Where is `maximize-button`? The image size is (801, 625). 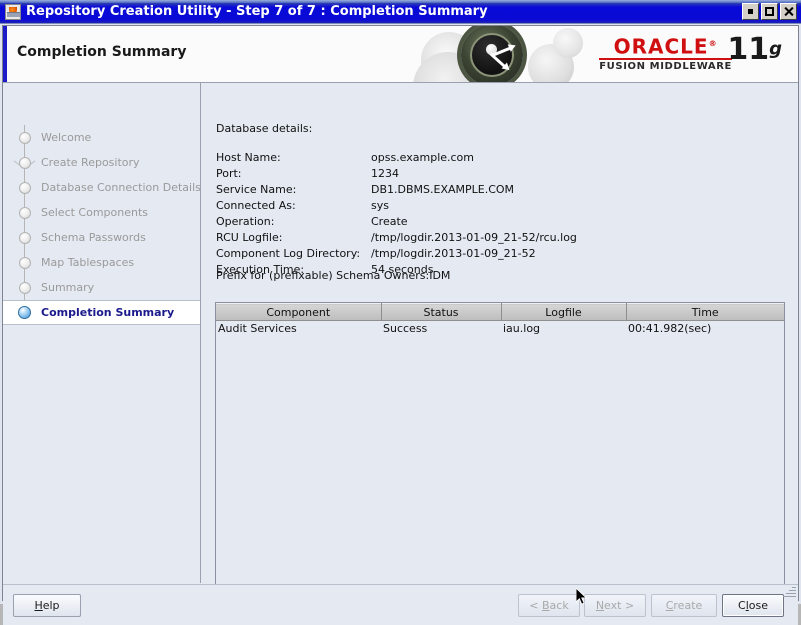 maximize-button is located at coordinates (769, 11).